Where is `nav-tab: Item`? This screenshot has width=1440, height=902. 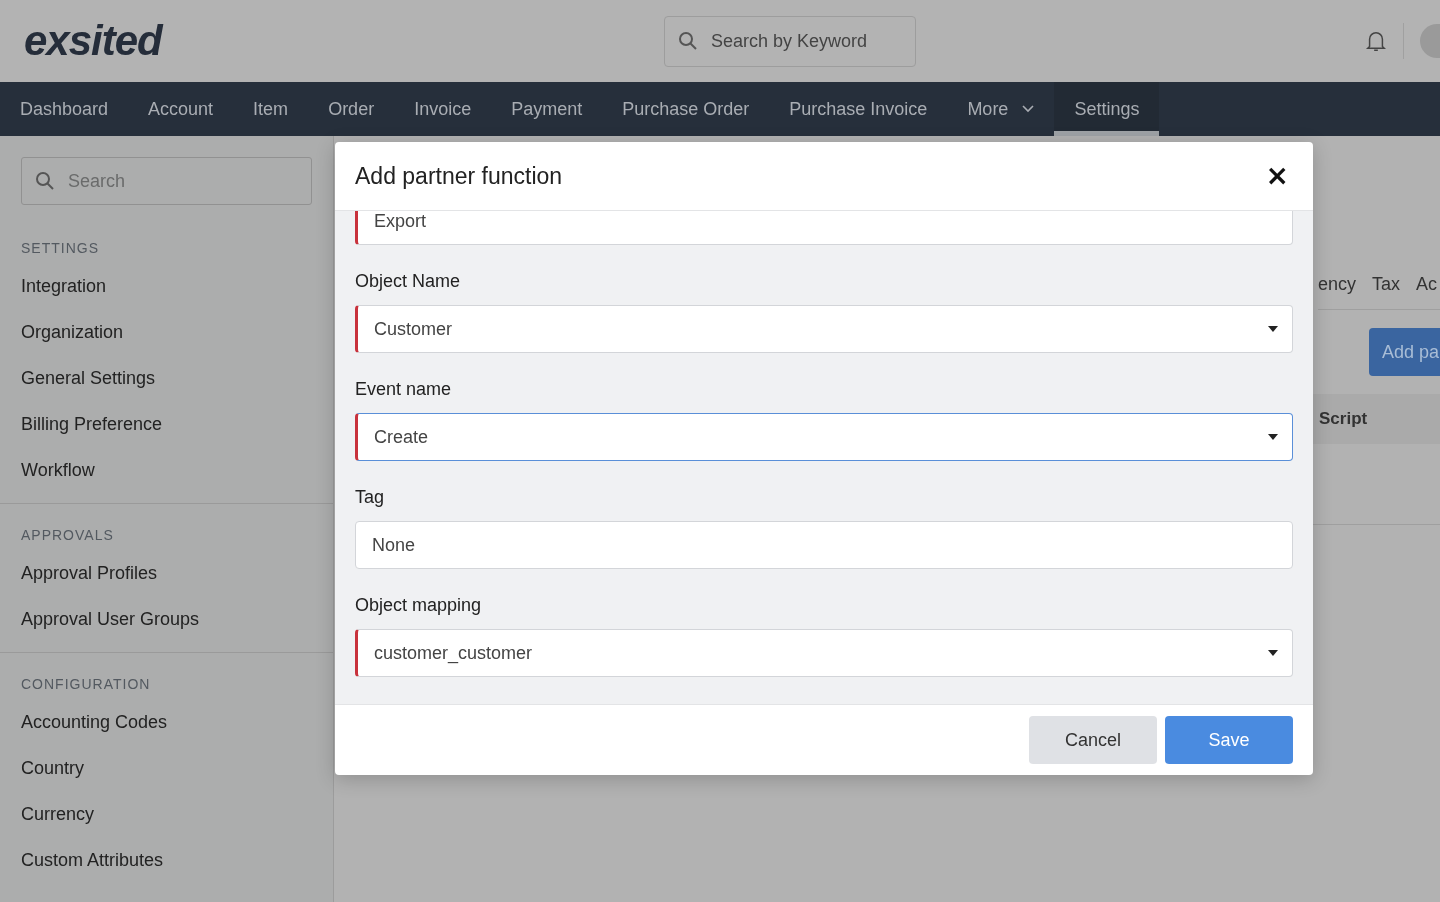
nav-tab: Item is located at coordinates (271, 109).